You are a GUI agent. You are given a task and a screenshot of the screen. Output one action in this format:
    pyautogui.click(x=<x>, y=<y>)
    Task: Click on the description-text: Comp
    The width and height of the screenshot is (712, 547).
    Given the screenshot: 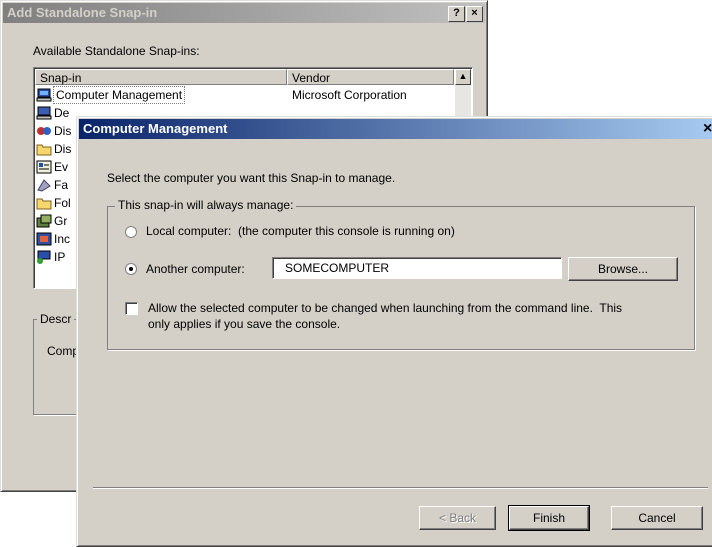 What is the action you would take?
    pyautogui.click(x=63, y=351)
    